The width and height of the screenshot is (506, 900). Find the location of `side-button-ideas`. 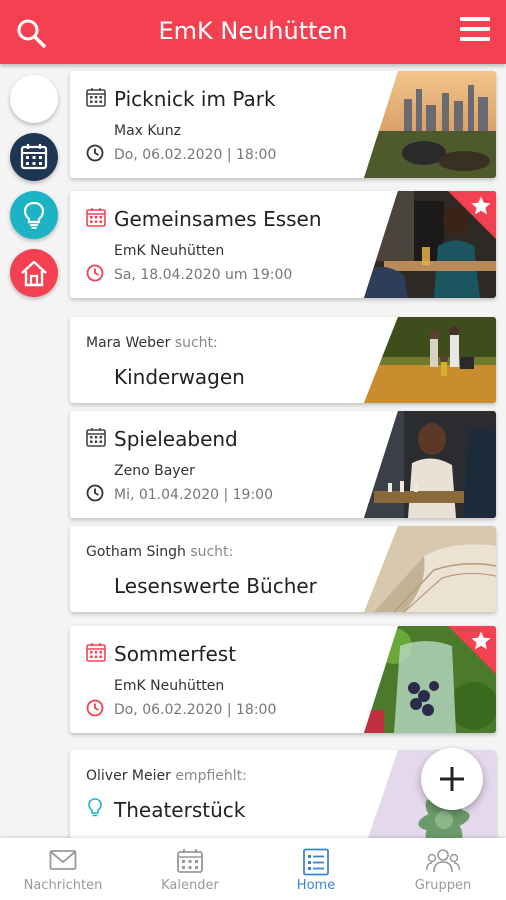

side-button-ideas is located at coordinates (34, 215).